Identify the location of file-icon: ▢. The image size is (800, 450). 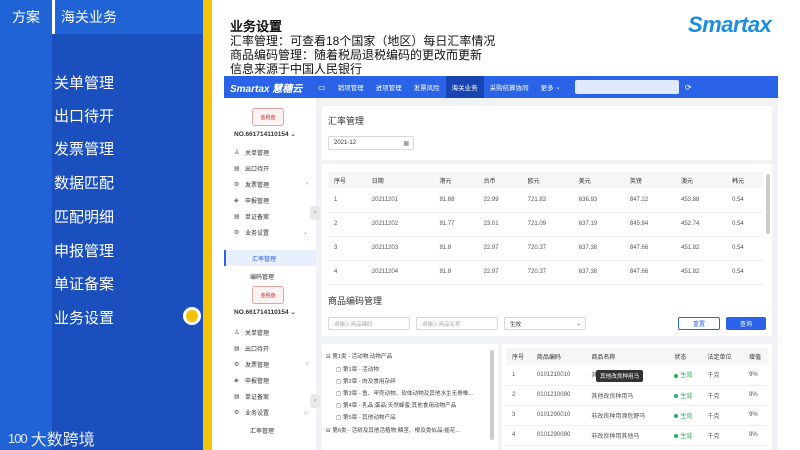
(339, 406).